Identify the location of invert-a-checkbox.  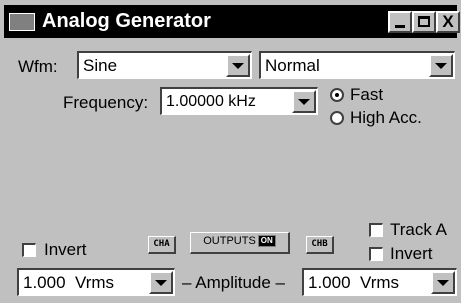
(29, 250).